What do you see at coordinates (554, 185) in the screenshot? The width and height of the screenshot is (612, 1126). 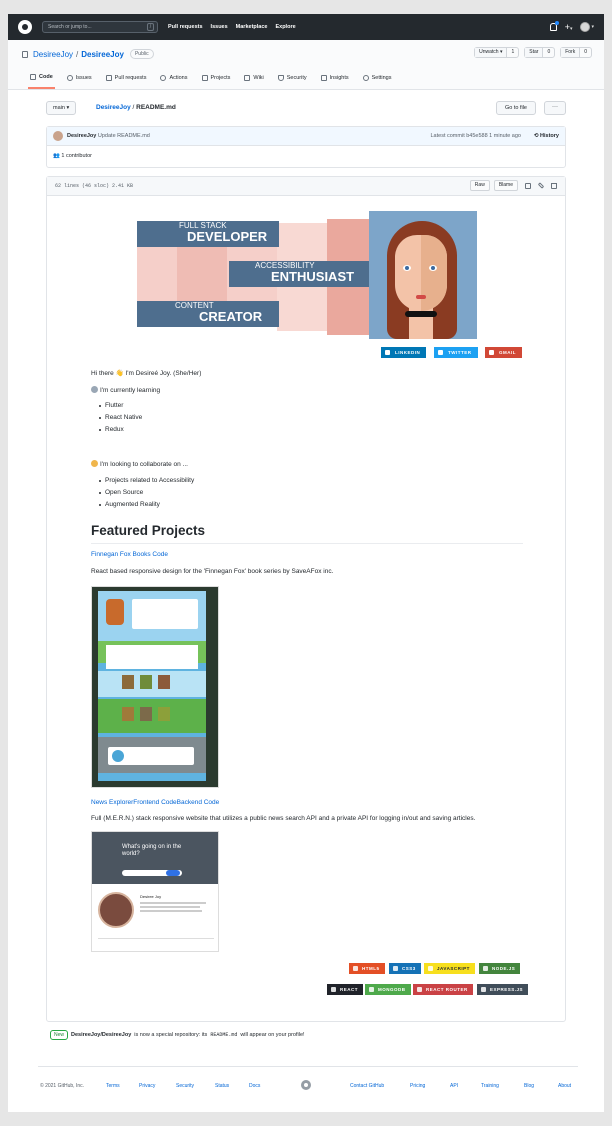 I see `trash-icon` at bounding box center [554, 185].